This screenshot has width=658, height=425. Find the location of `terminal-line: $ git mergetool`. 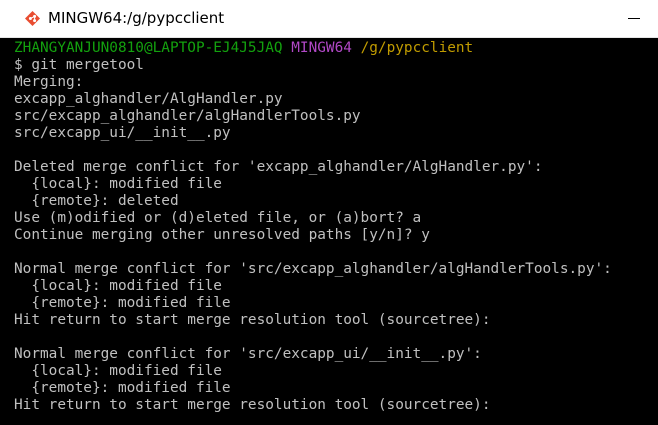

terminal-line: $ git mergetool is located at coordinates (79, 65).